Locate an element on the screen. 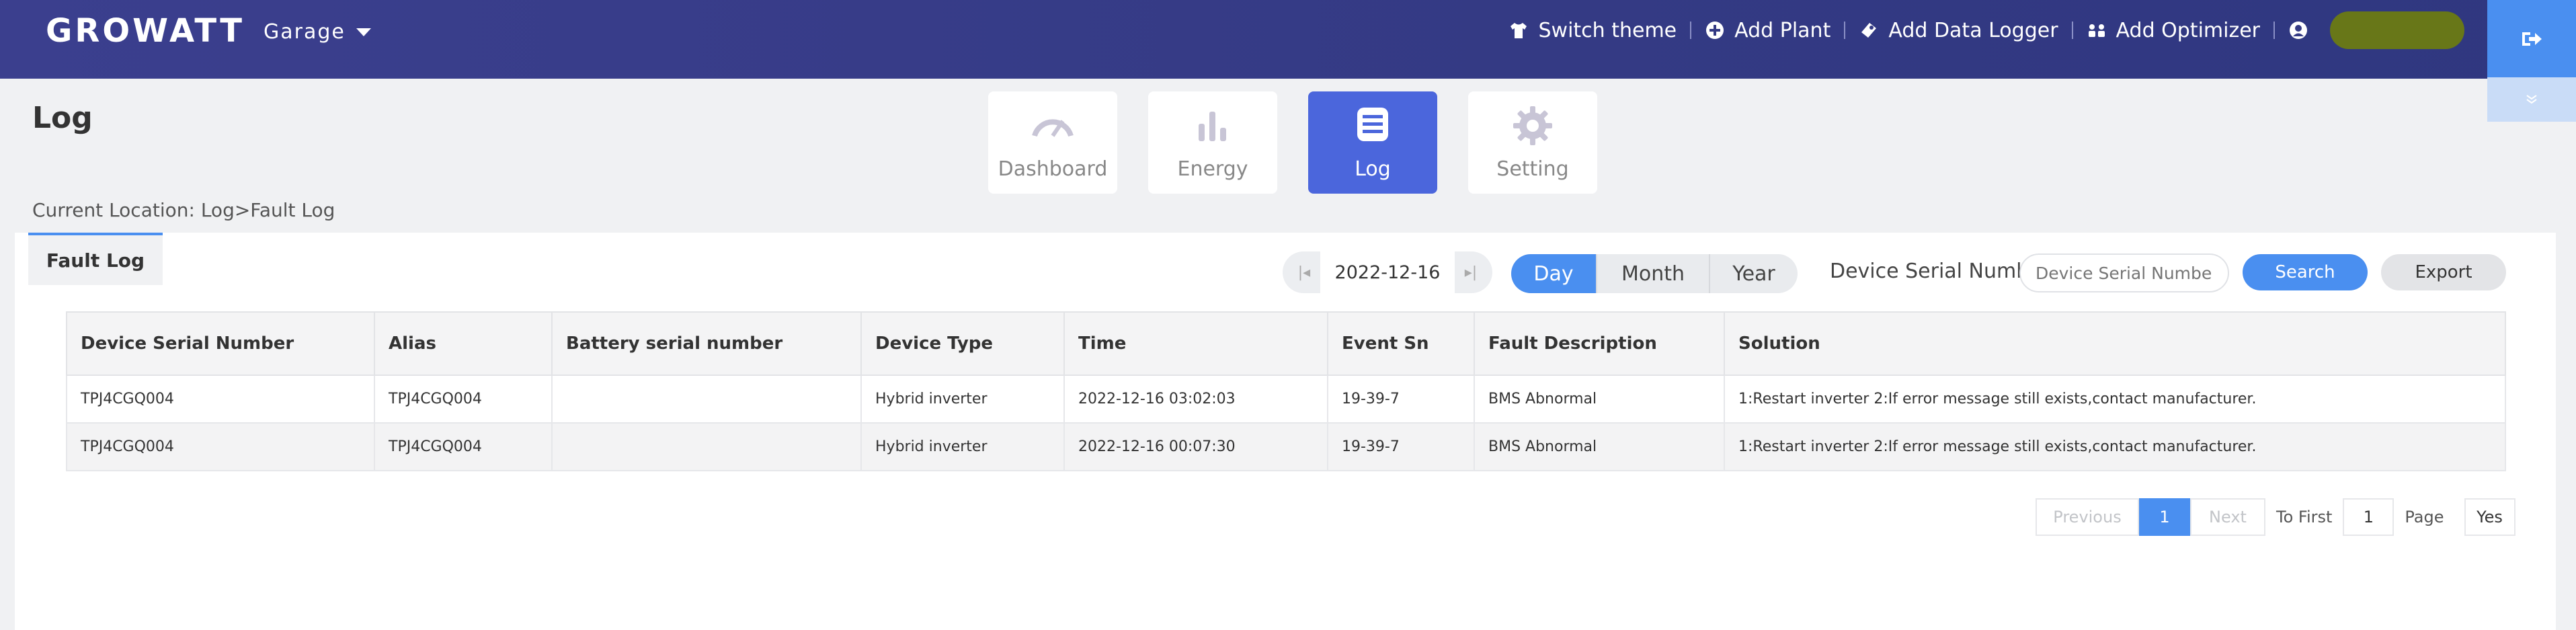 The image size is (2576, 630). collapse-button is located at coordinates (2531, 99).